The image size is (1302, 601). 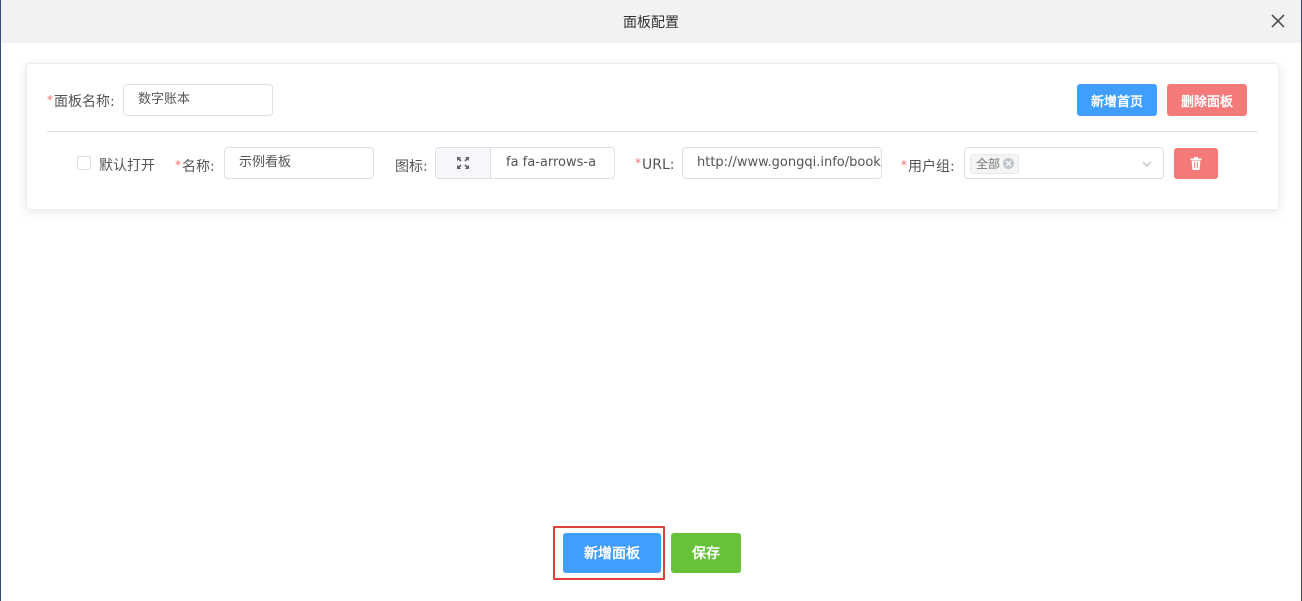 I want to click on default-open-checkbox, so click(x=84, y=163).